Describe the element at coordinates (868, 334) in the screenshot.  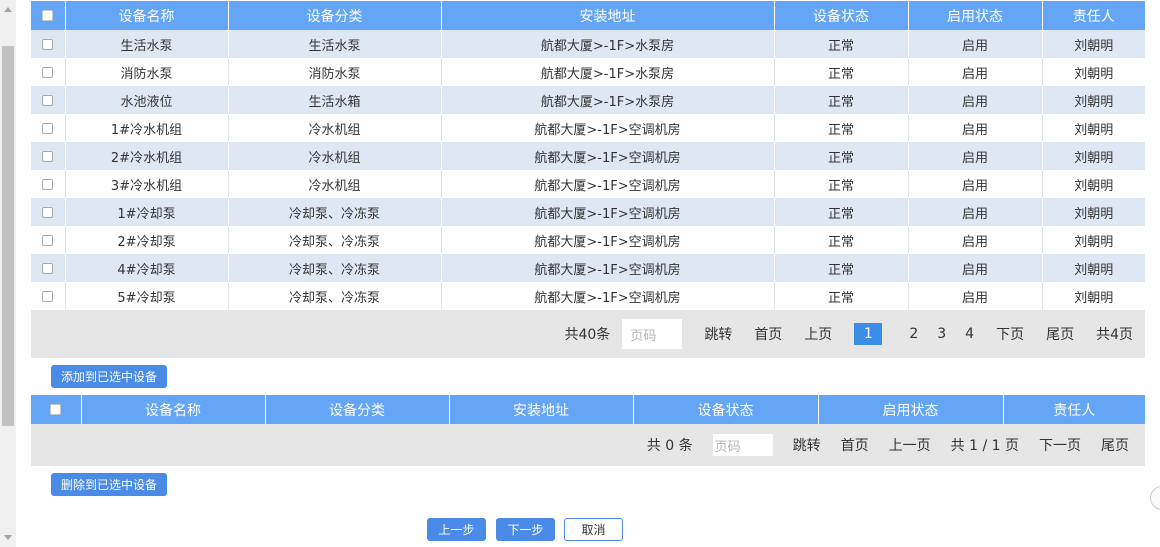
I see `page-1-link: 1` at that location.